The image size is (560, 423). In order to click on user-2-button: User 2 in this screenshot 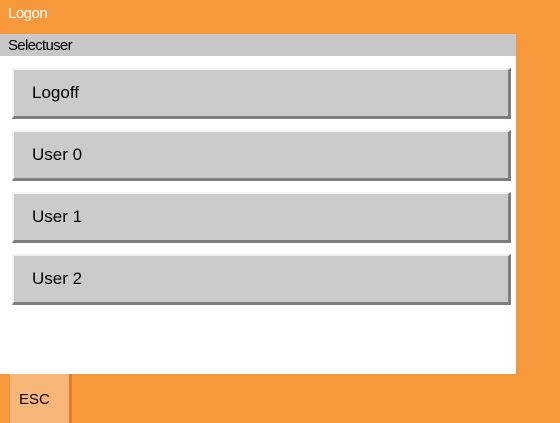, I will do `click(261, 279)`.